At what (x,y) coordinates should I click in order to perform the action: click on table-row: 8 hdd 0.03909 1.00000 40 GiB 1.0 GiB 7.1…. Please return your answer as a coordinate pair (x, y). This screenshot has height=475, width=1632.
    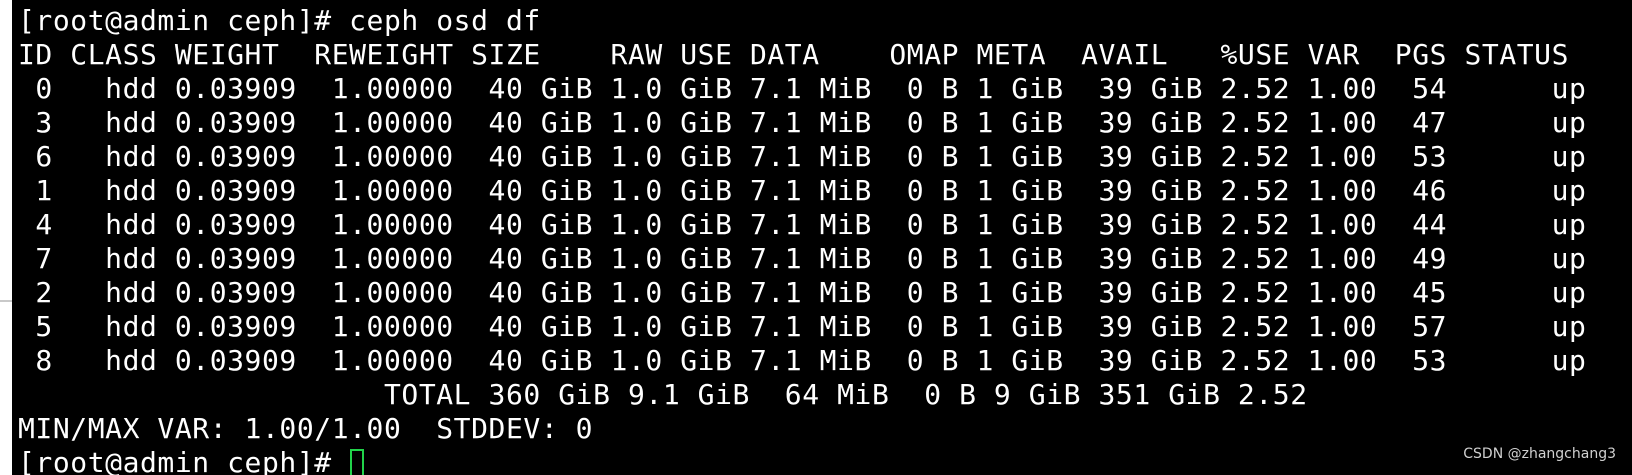
    Looking at the image, I should click on (802, 360).